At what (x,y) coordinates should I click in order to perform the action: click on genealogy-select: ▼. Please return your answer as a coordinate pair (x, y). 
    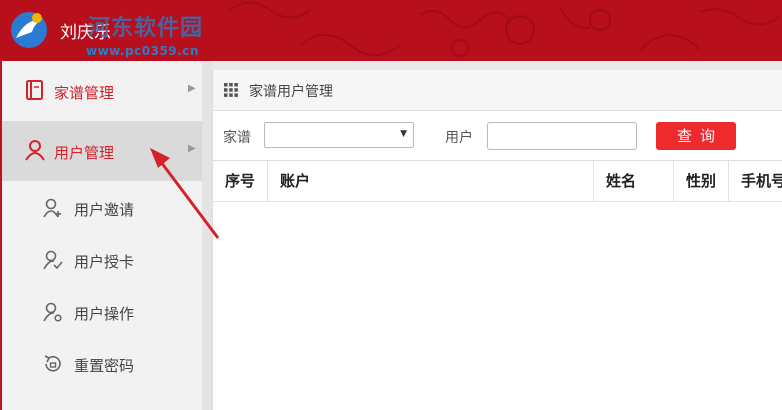
    Looking at the image, I should click on (339, 135).